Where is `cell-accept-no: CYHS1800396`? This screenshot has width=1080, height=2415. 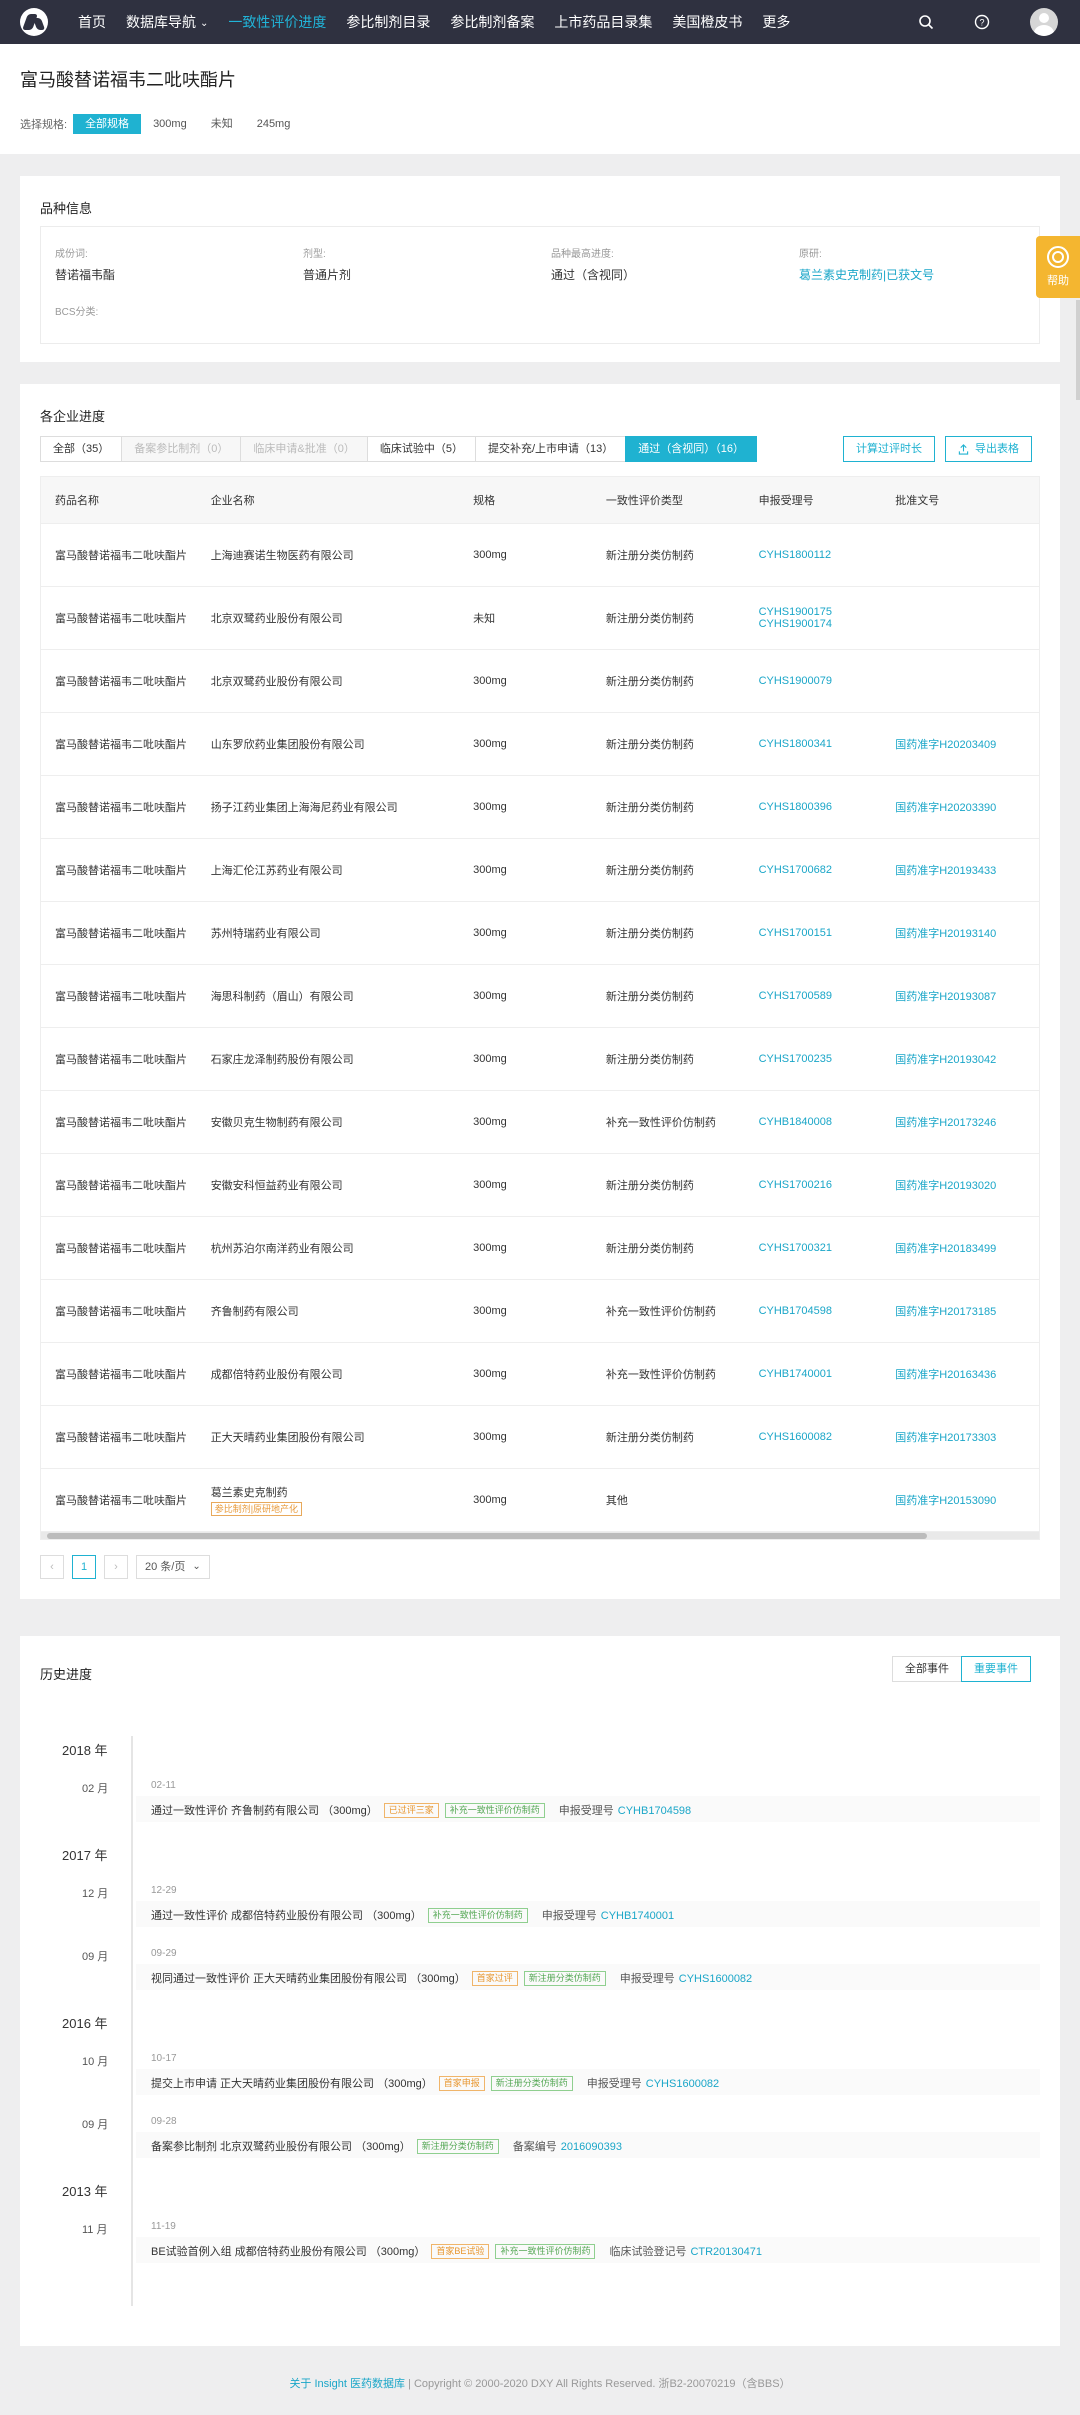
cell-accept-no: CYHS1800396 is located at coordinates (827, 807).